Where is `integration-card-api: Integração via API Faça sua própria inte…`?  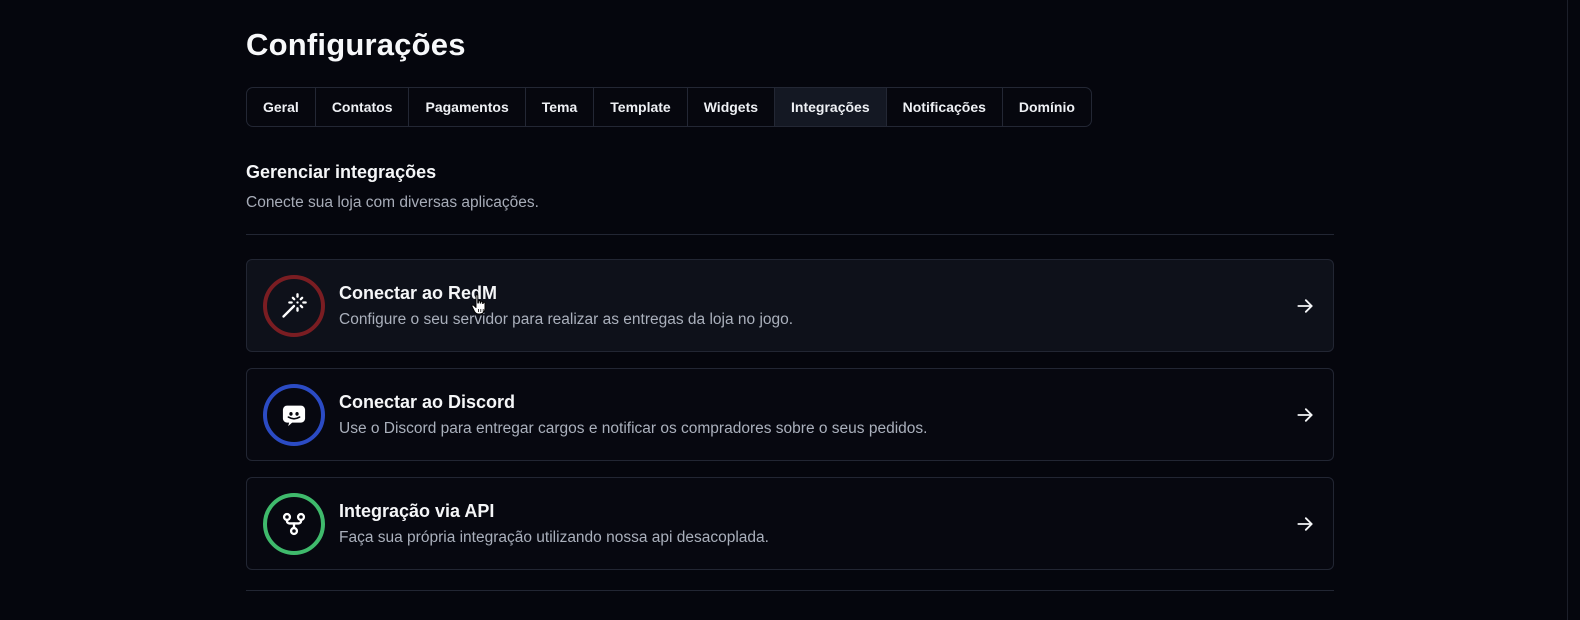
integration-card-api: Integração via API Faça sua própria inte… is located at coordinates (790, 523).